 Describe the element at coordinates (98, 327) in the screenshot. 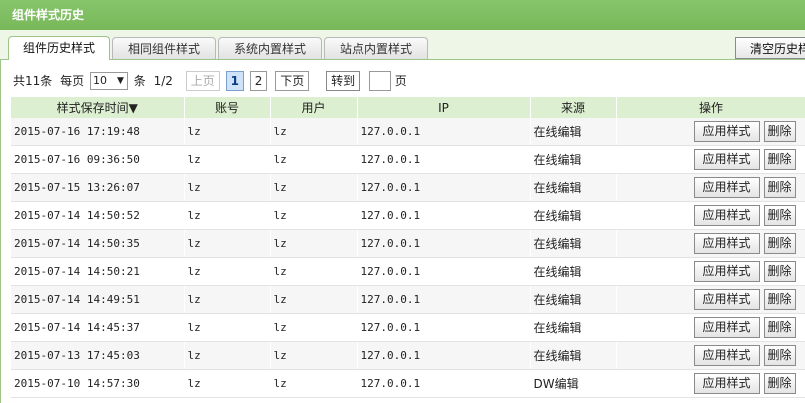

I see `cell-save-time: 2015-07-14 14:45:37` at that location.